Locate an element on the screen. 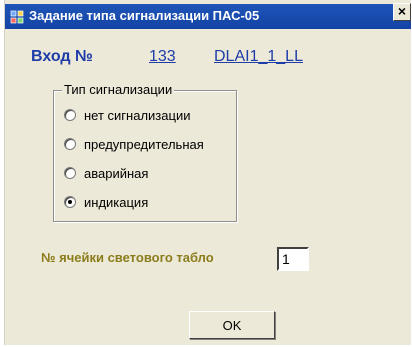  radio-option-none: нет сигнализации is located at coordinates (127, 115).